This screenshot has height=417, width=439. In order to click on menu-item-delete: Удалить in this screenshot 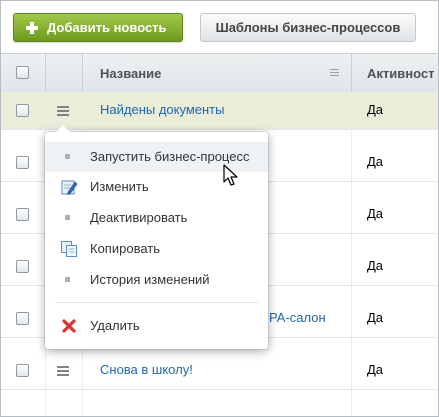, I will do `click(156, 326)`.